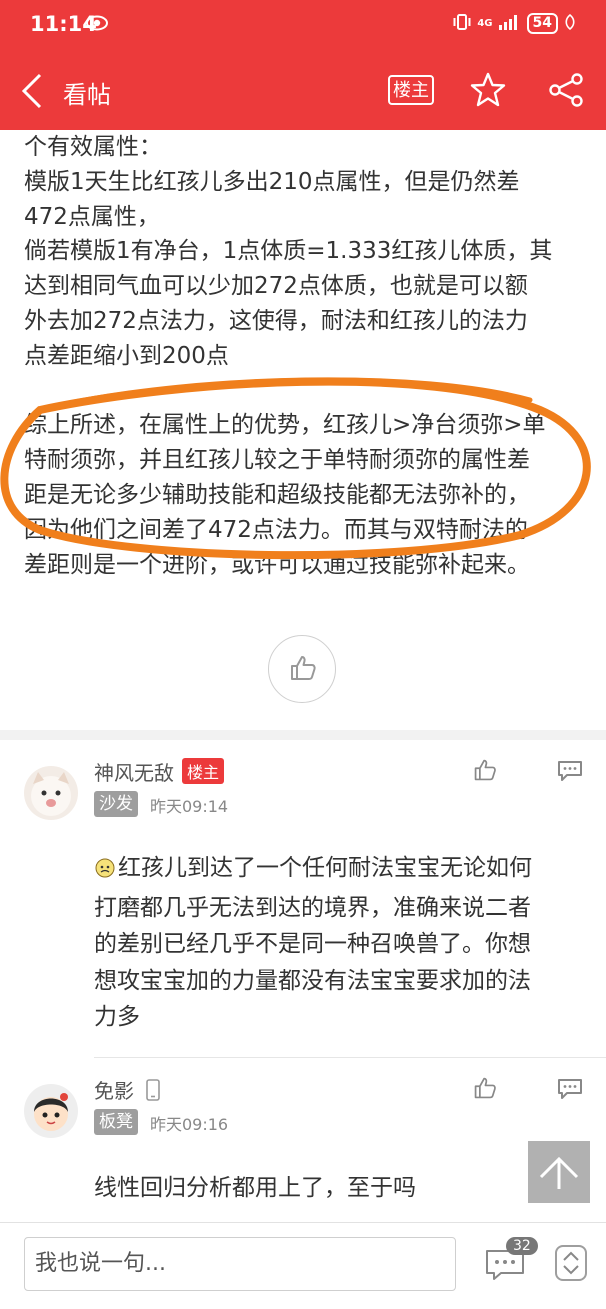 This screenshot has height=1309, width=606. What do you see at coordinates (303, 91) in the screenshot?
I see `nav-bar: 看帖 楼主` at bounding box center [303, 91].